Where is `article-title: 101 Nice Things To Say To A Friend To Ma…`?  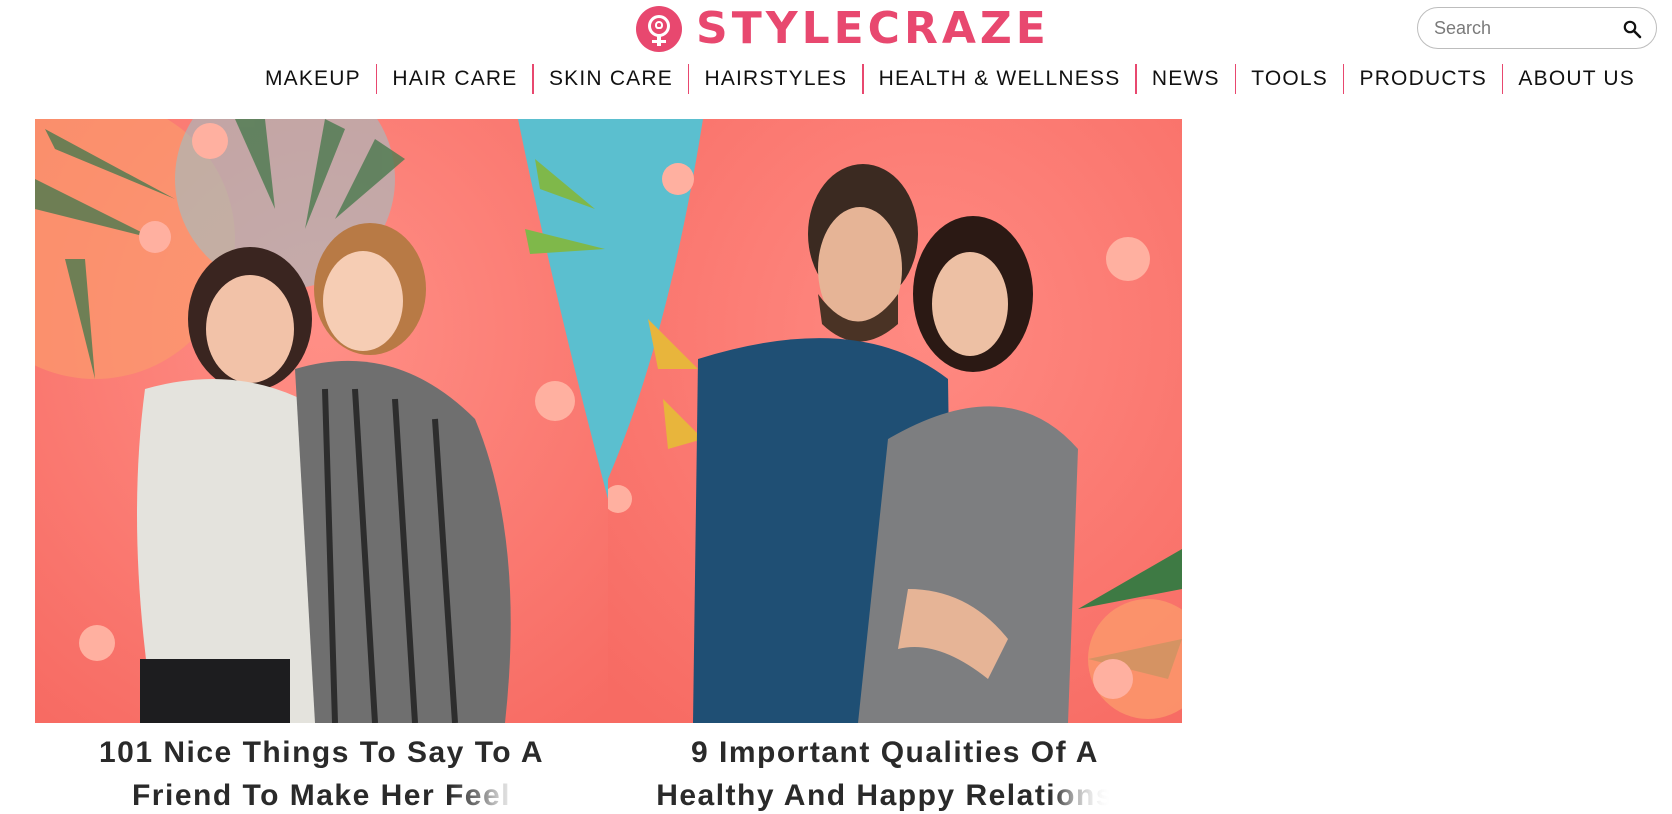 article-title: 101 Nice Things To Say To A Friend To Ma… is located at coordinates (321, 772).